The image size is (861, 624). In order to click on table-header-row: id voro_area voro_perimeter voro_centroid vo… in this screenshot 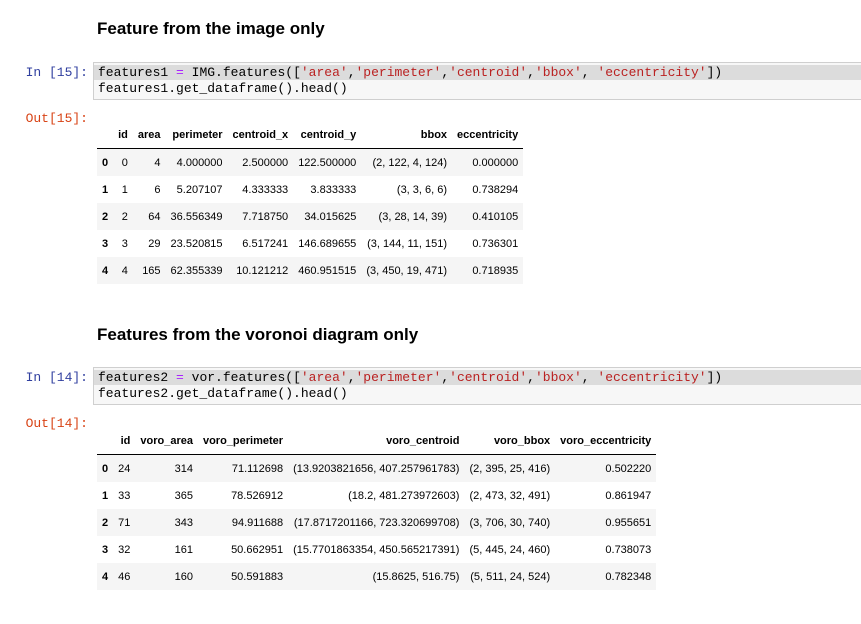, I will do `click(377, 441)`.